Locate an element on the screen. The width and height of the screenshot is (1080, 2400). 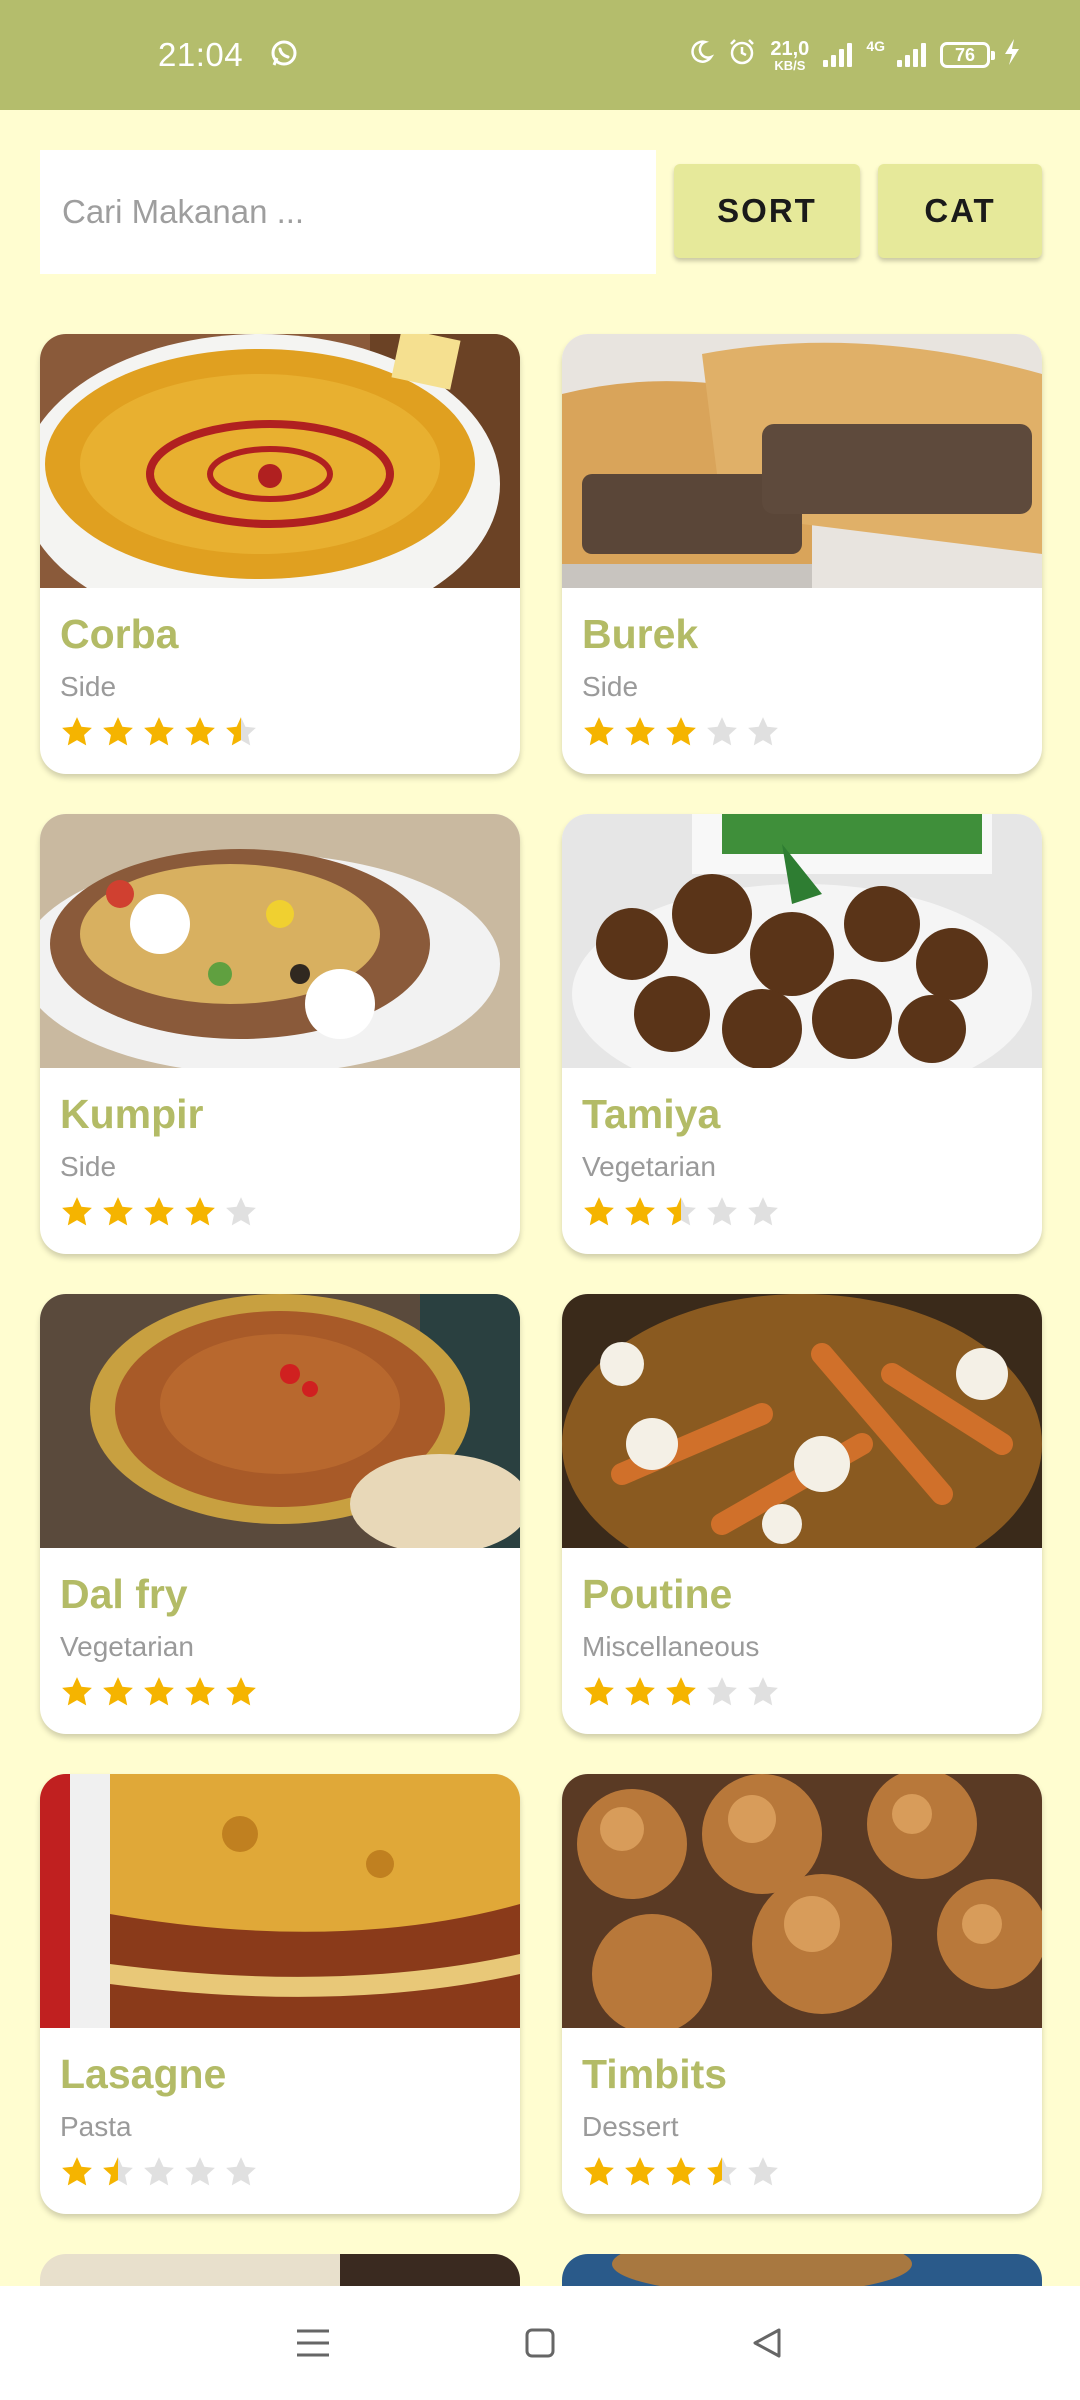
navigation-bar is located at coordinates (540, 2343).